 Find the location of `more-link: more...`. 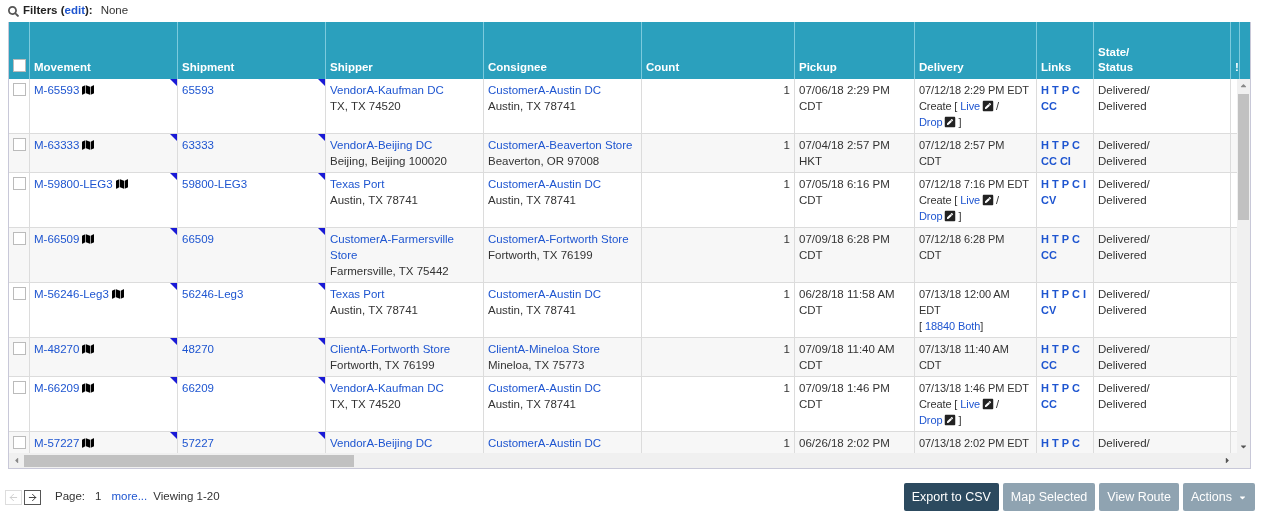

more-link: more... is located at coordinates (129, 497).